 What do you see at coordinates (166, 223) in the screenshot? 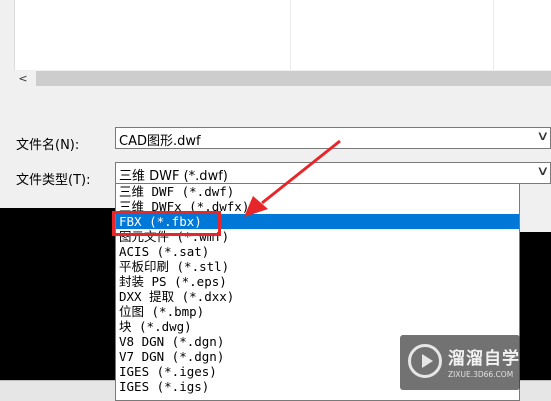
I see `annotation-highlight-box` at bounding box center [166, 223].